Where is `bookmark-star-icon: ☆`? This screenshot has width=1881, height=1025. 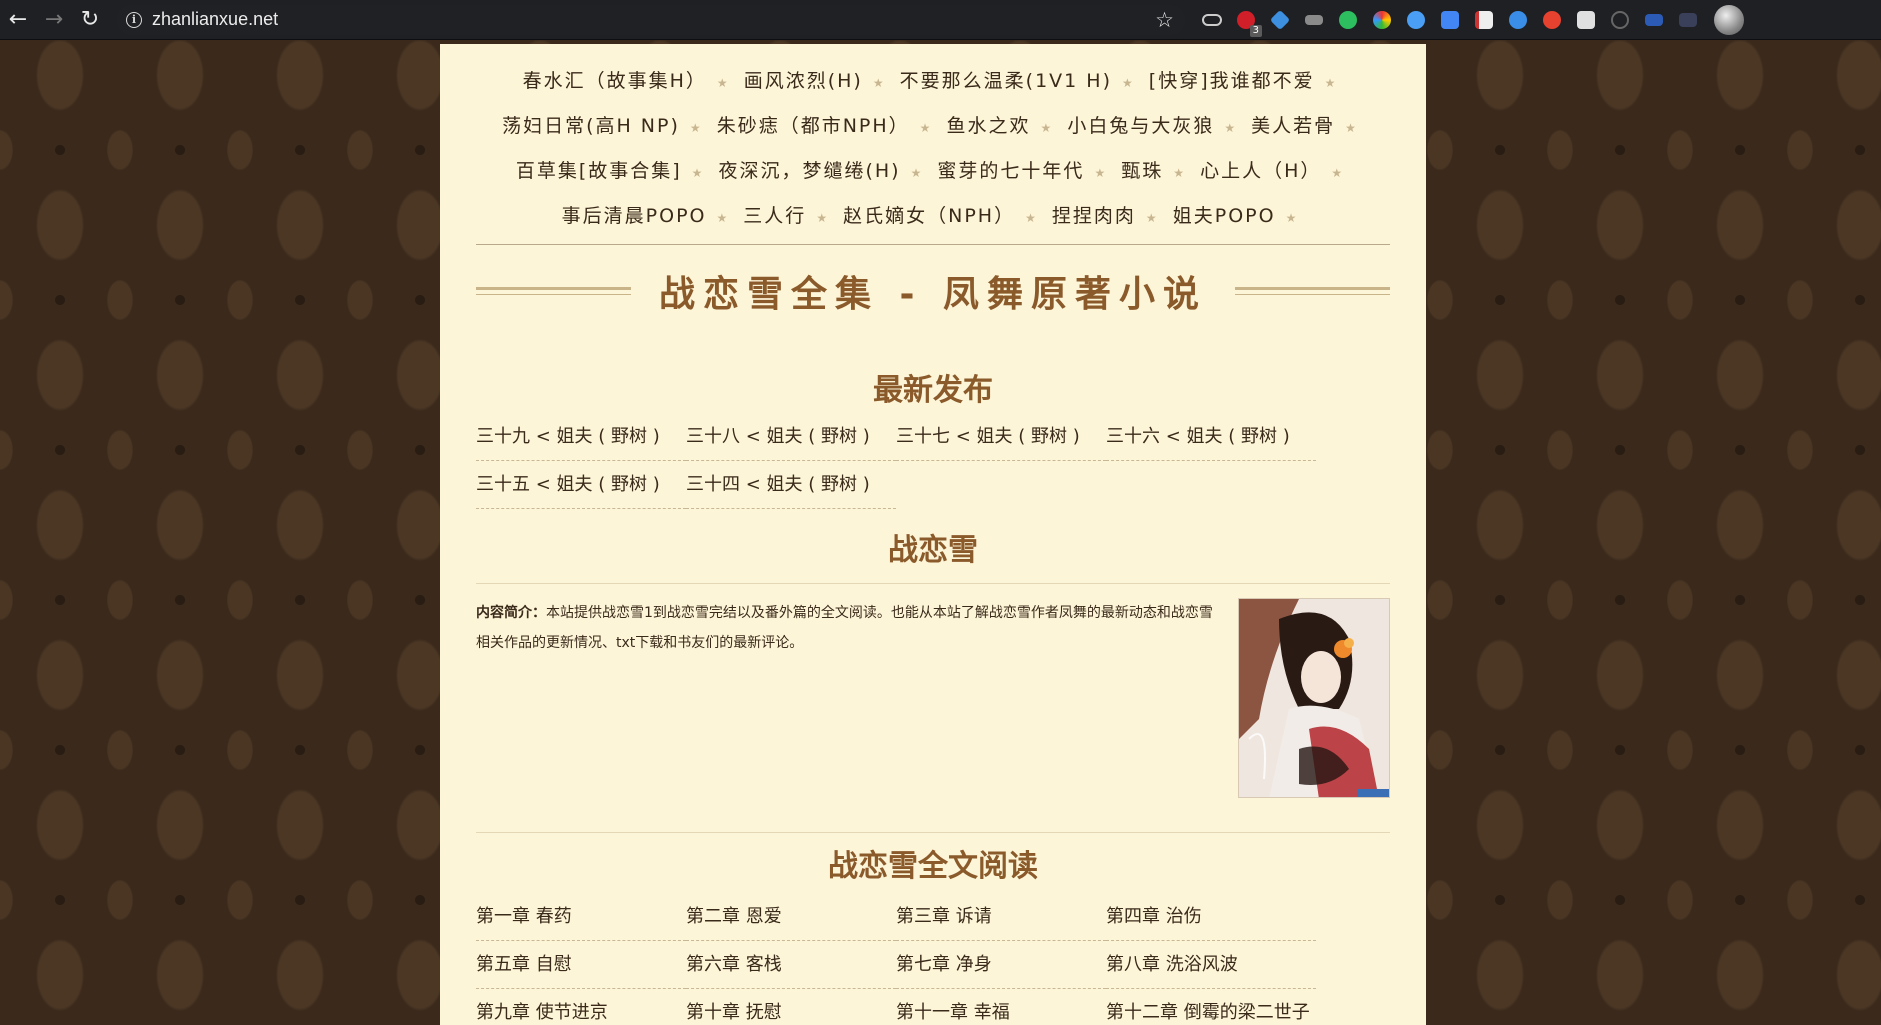 bookmark-star-icon: ☆ is located at coordinates (1164, 20).